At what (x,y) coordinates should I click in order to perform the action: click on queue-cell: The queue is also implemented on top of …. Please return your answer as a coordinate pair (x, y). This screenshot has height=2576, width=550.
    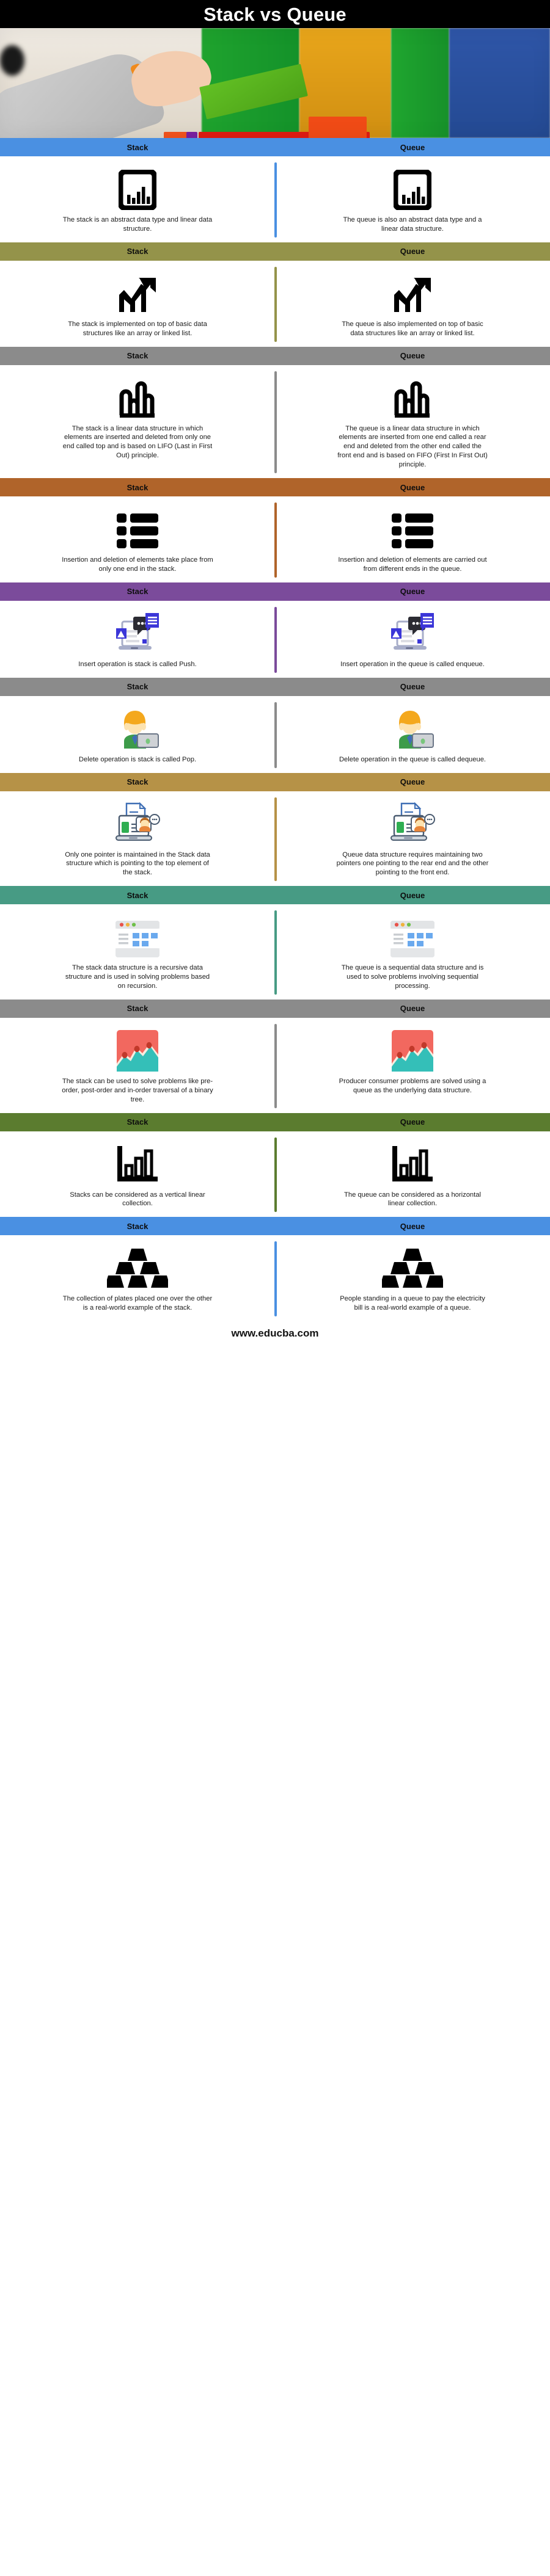
    Looking at the image, I should click on (413, 304).